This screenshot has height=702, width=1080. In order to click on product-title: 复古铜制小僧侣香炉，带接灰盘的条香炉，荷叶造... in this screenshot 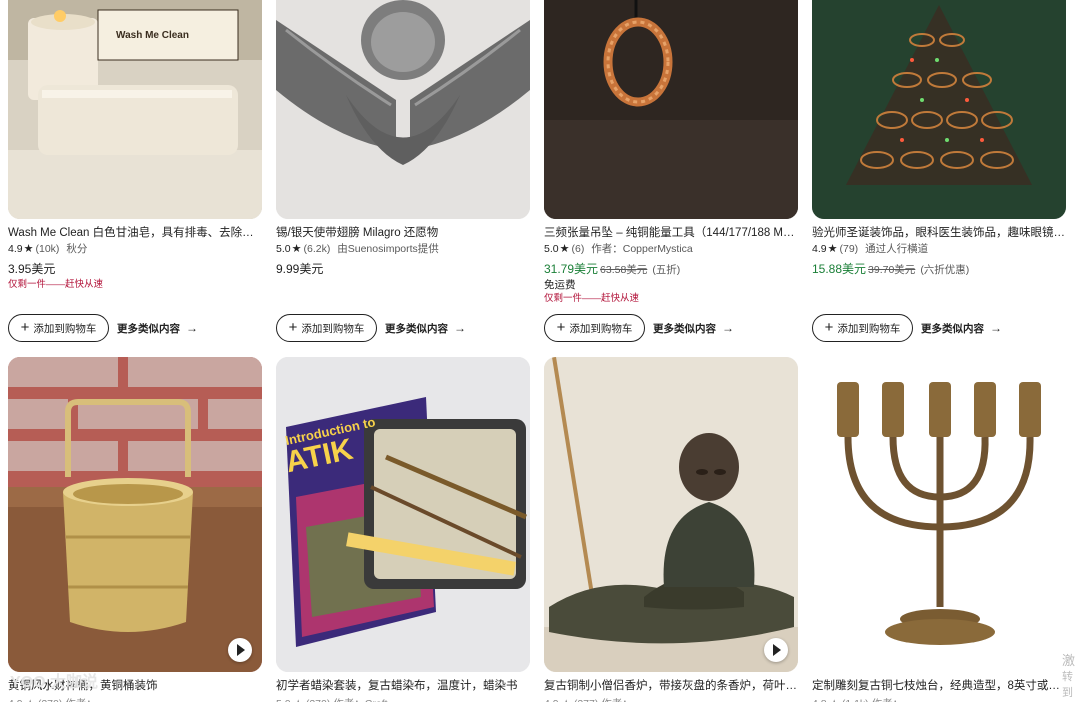, I will do `click(671, 686)`.